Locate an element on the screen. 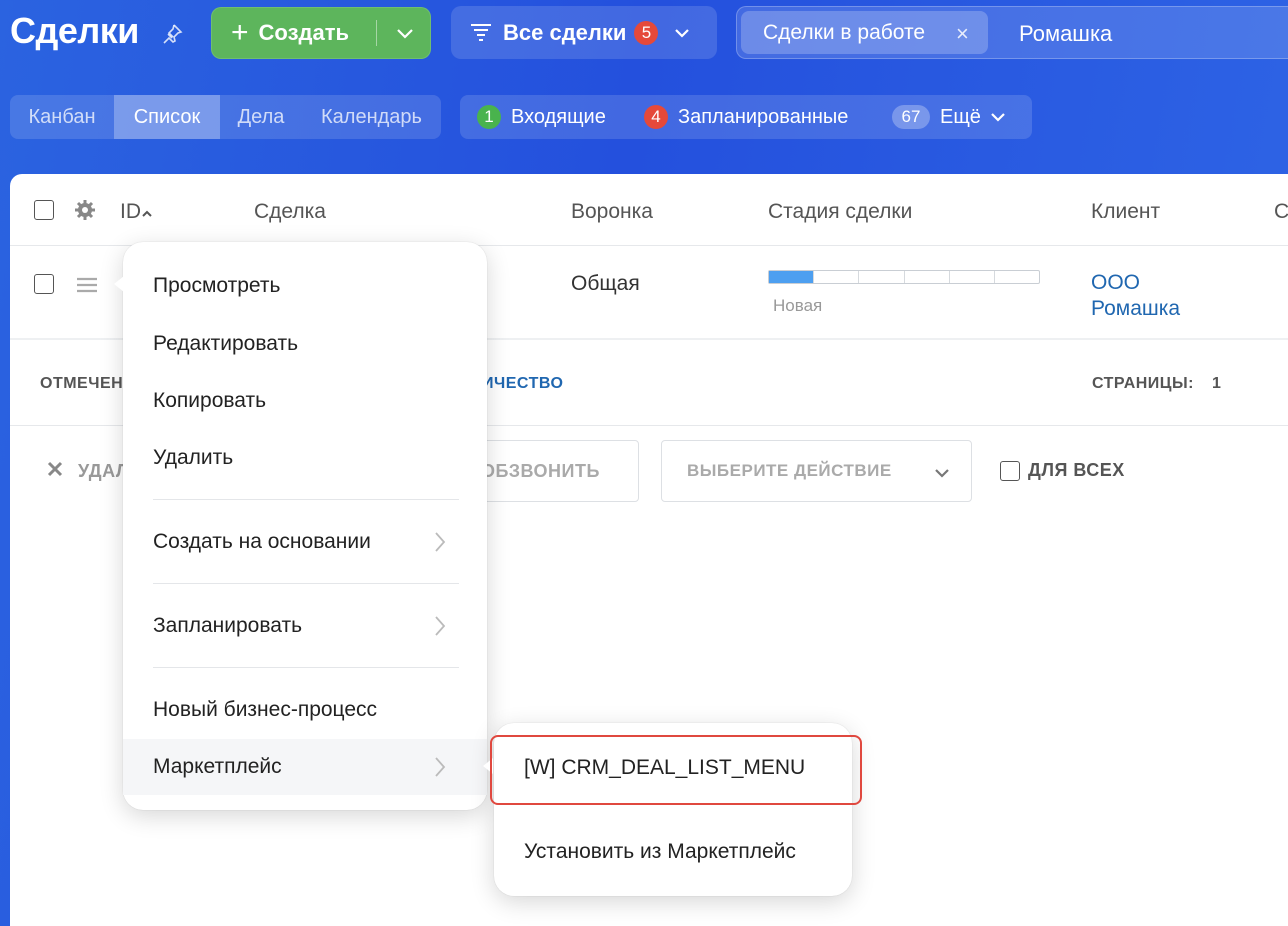 This screenshot has height=926, width=1288. filter-chip-label: Сделки в работе is located at coordinates (844, 32).